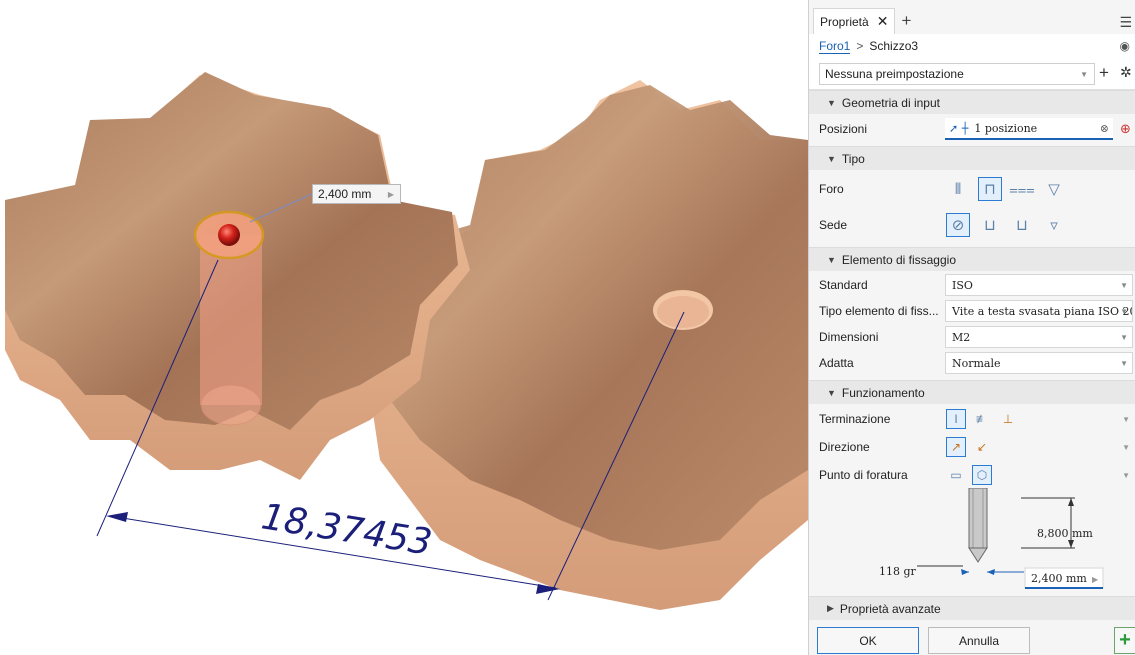  Describe the element at coordinates (972, 225) in the screenshot. I see `seat-type-row: Sede ⊘ ⊔ ⊔ ▿` at that location.